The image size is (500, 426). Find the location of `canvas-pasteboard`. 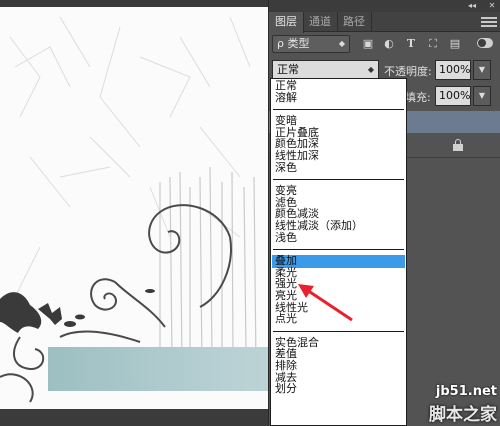

canvas-pasteboard is located at coordinates (134, 417).